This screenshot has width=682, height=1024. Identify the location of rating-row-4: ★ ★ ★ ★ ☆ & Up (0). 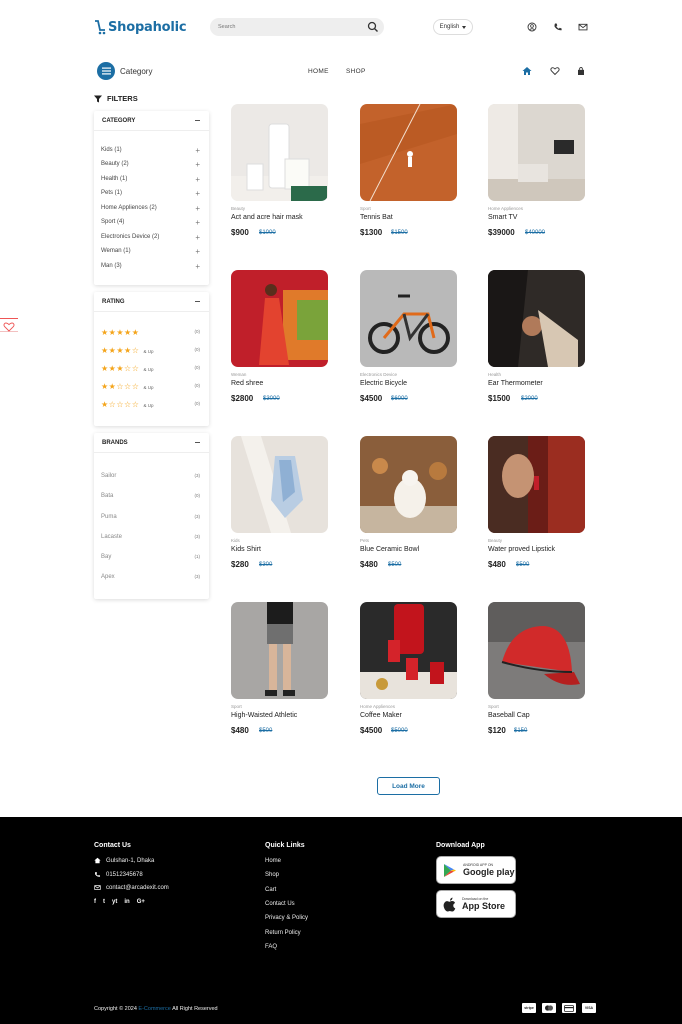
(150, 352).